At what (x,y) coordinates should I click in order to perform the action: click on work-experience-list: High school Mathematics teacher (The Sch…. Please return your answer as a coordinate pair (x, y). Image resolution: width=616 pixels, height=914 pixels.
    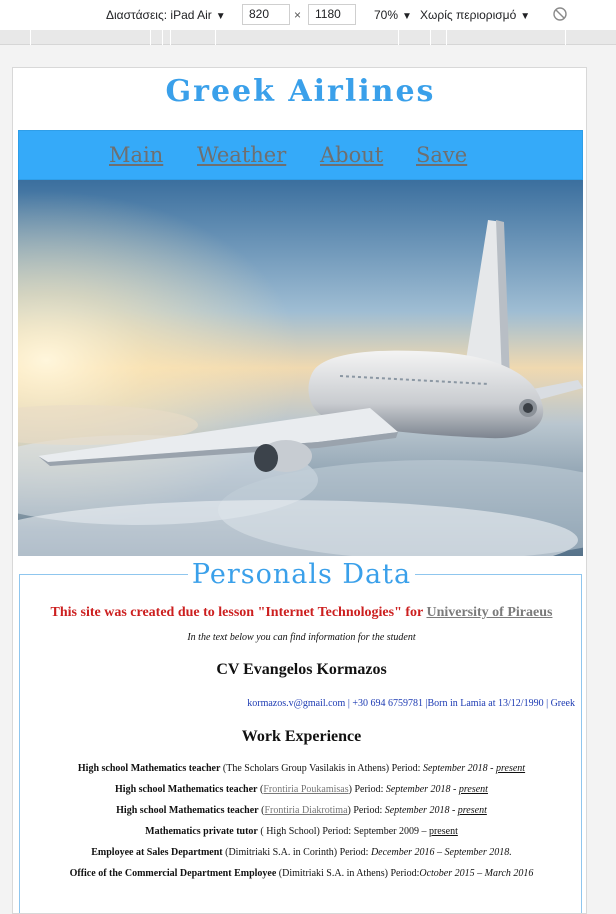
    Looking at the image, I should click on (301, 826).